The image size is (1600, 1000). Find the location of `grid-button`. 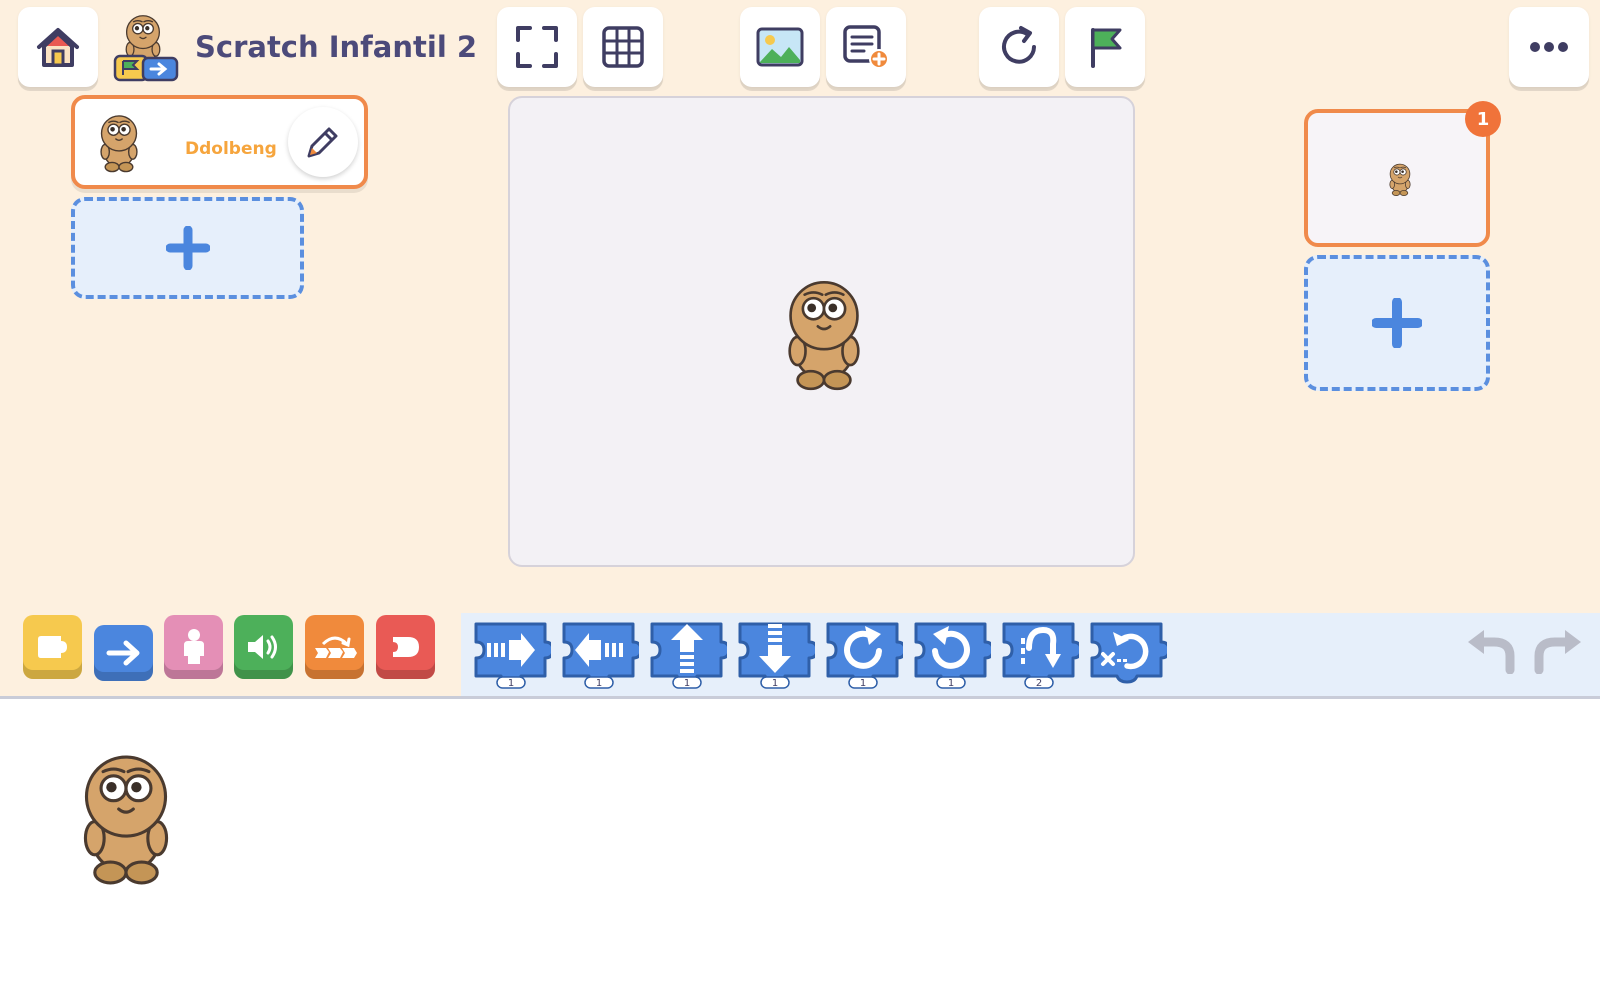

grid-button is located at coordinates (623, 47).